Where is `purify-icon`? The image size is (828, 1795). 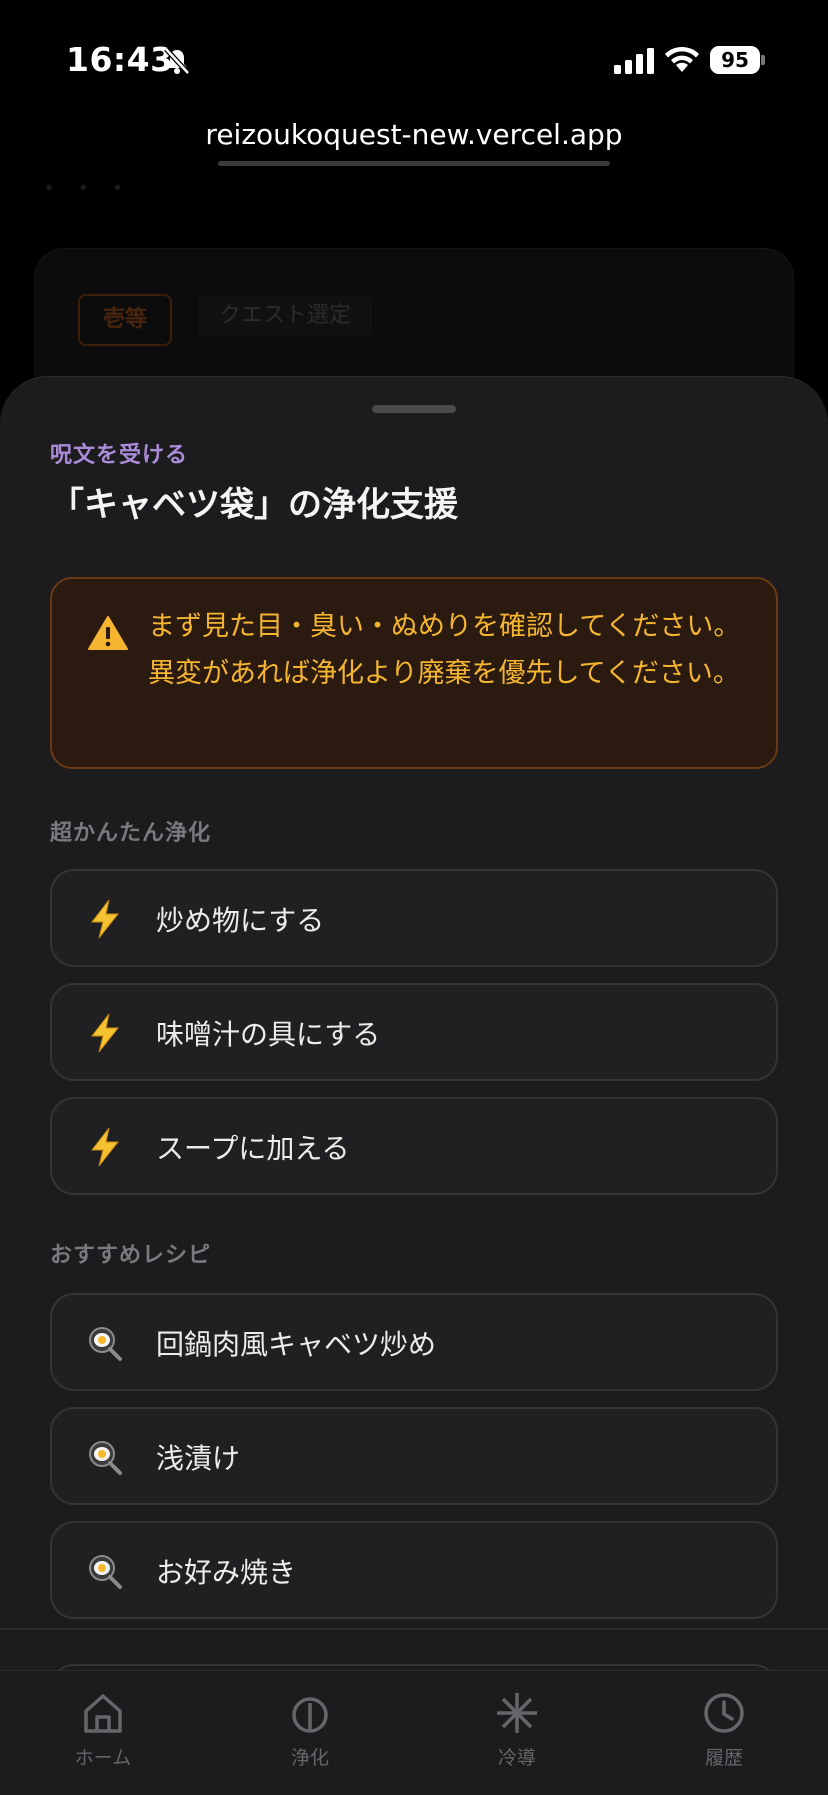 purify-icon is located at coordinates (310, 1715).